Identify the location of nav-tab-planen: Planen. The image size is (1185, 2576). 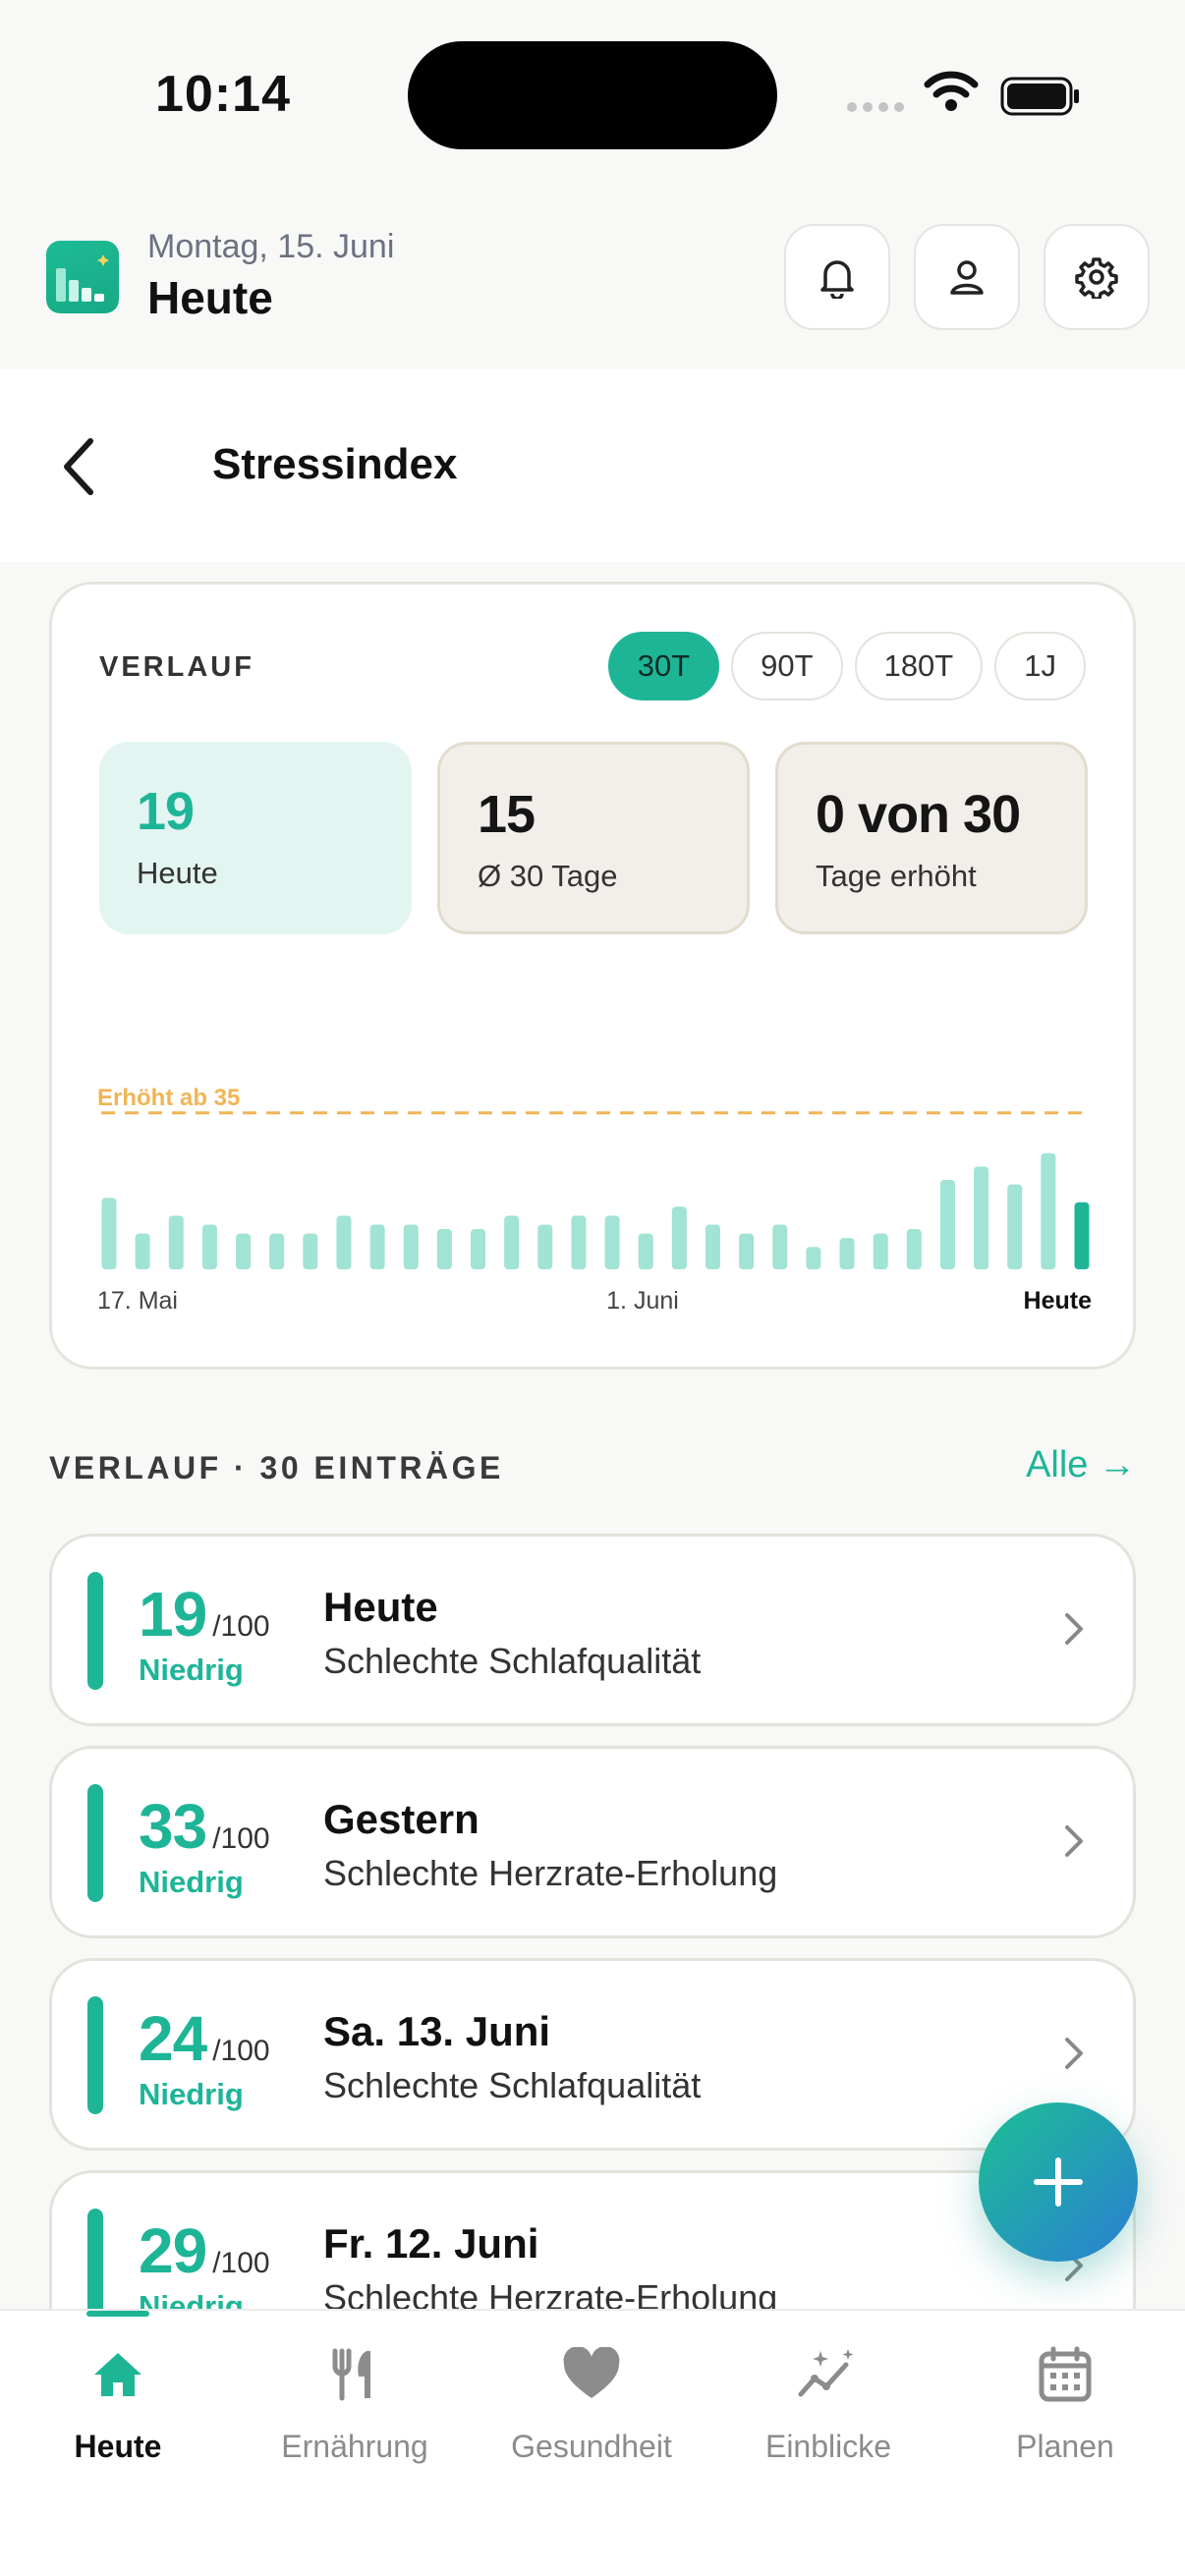
(1065, 2402).